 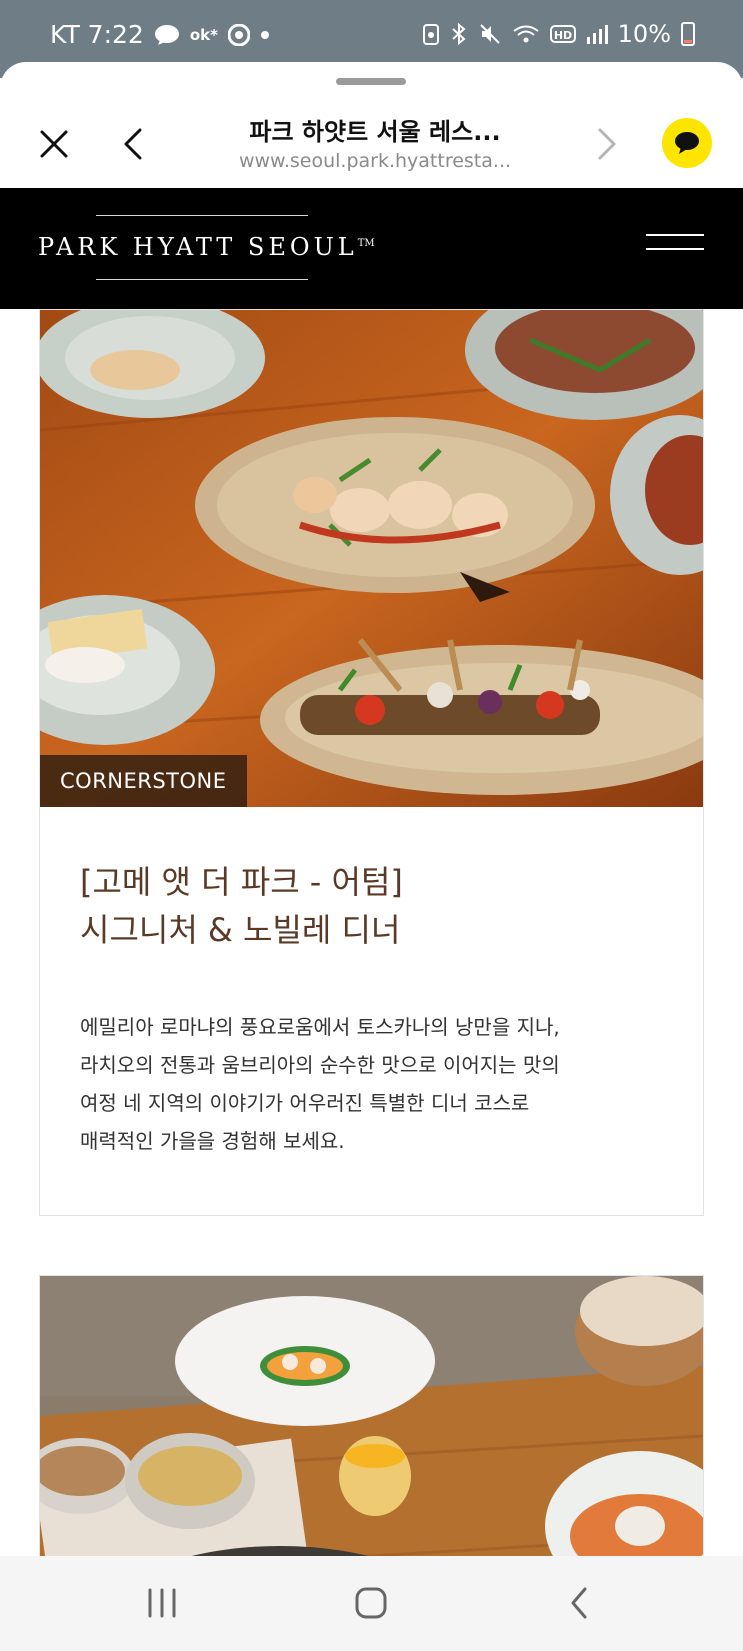 What do you see at coordinates (459, 34) in the screenshot?
I see `bluetooth-icon` at bounding box center [459, 34].